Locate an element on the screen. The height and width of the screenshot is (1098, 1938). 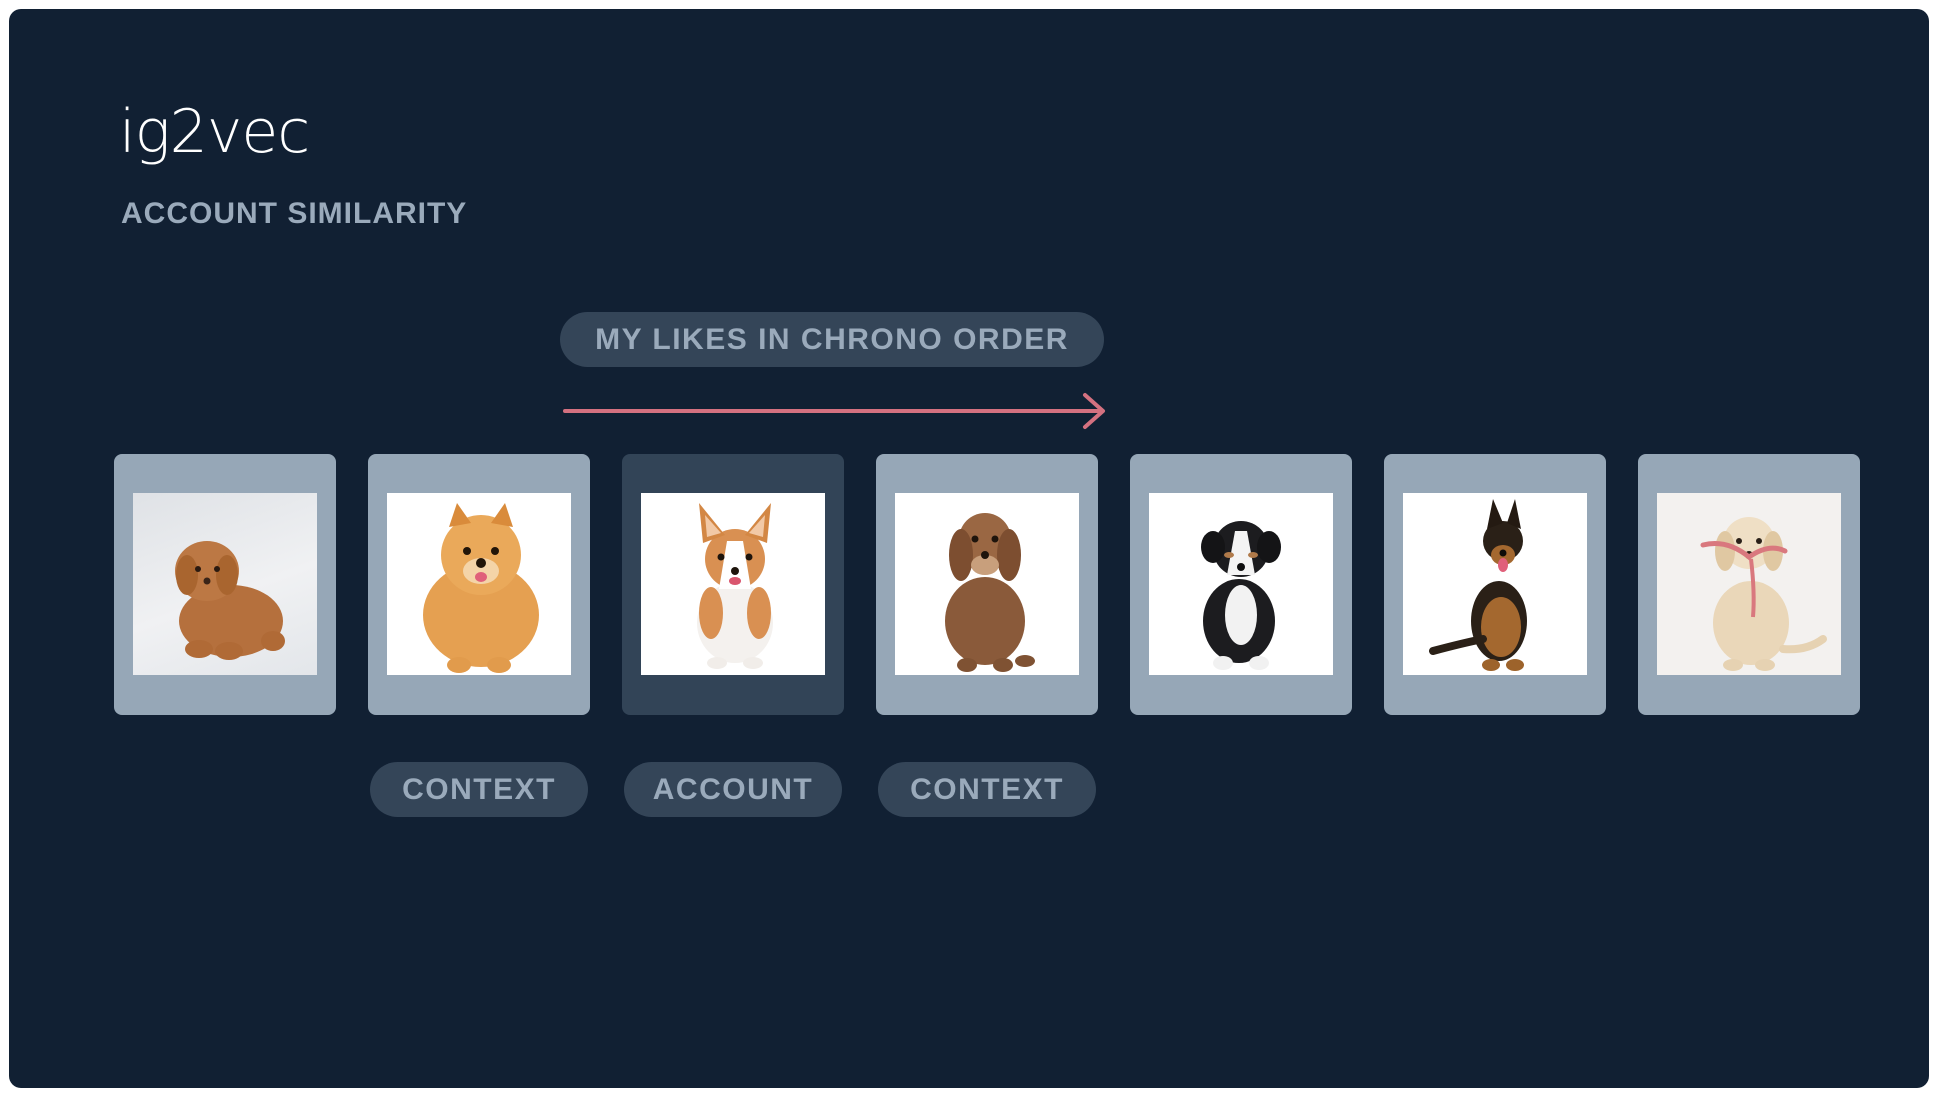
german-shepherd-puppy-photo is located at coordinates (1495, 584).